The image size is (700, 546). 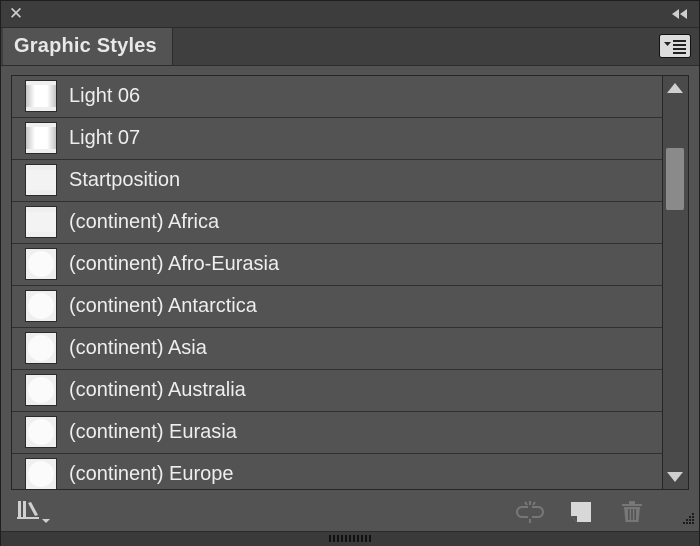 What do you see at coordinates (350, 511) in the screenshot?
I see `bottom-toolbar` at bounding box center [350, 511].